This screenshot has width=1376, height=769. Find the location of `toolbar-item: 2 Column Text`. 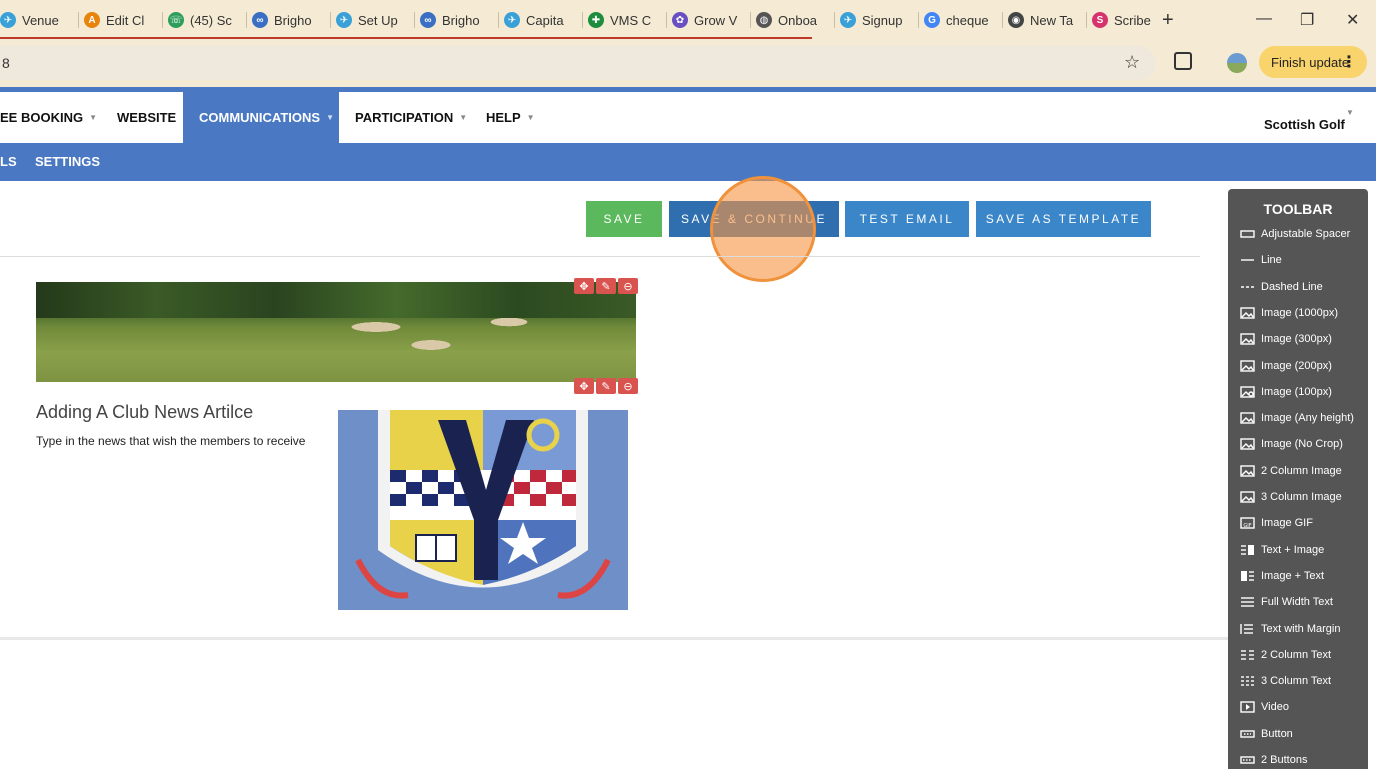

toolbar-item: 2 Column Text is located at coordinates (1285, 655).